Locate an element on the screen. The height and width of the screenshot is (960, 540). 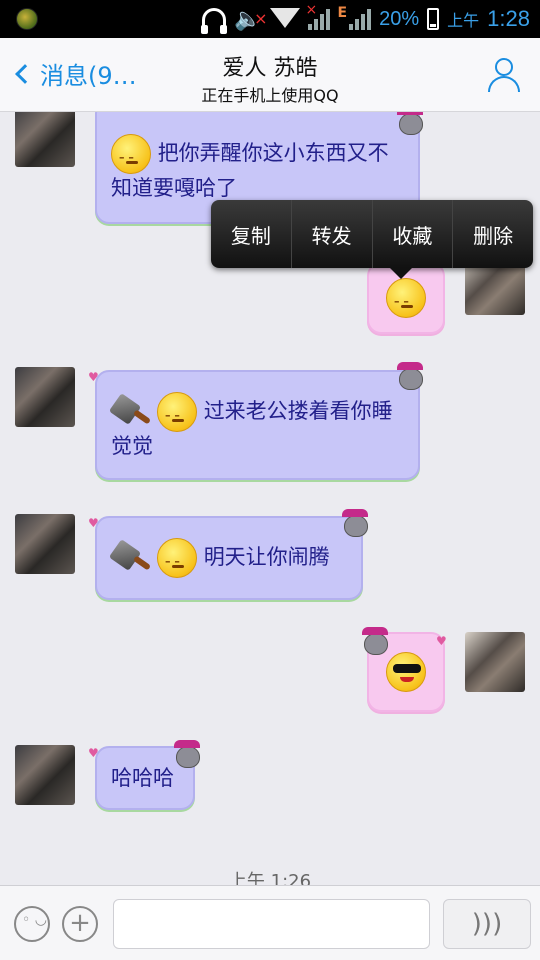
avatar-me is located at coordinates (495, 662).